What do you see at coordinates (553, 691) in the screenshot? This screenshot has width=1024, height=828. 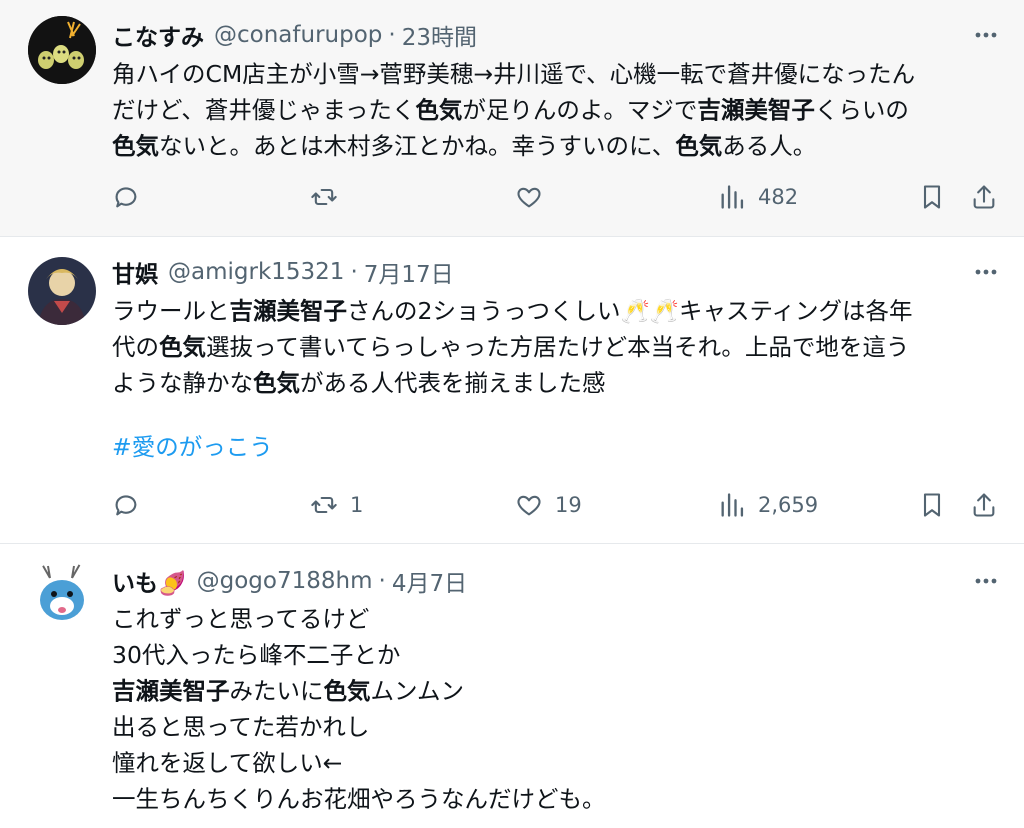 I see `tweet-text-line: 吉瀬美智子みたいに色気ムンムン` at bounding box center [553, 691].